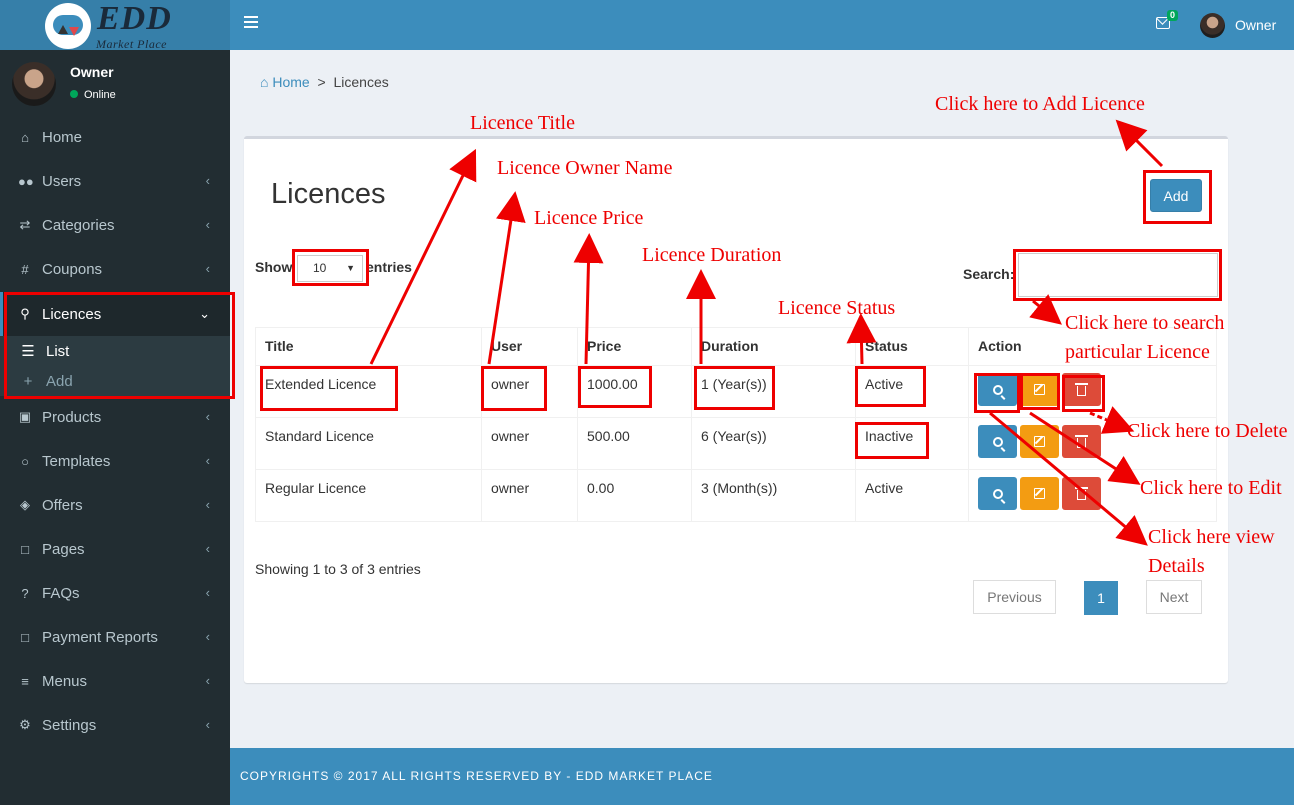  What do you see at coordinates (115, 137) in the screenshot?
I see `sidebar-item-home: ⌂ Home` at bounding box center [115, 137].